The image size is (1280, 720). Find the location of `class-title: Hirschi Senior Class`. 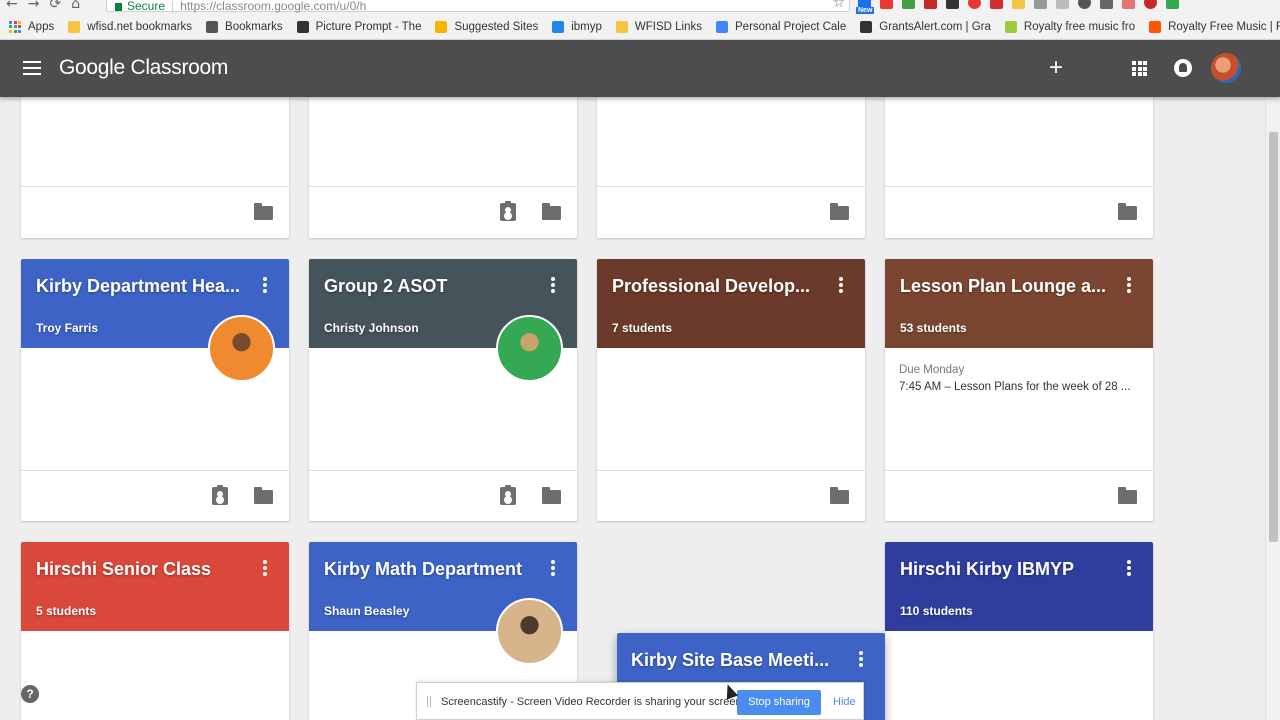

class-title: Hirschi Senior Class is located at coordinates (141, 569).